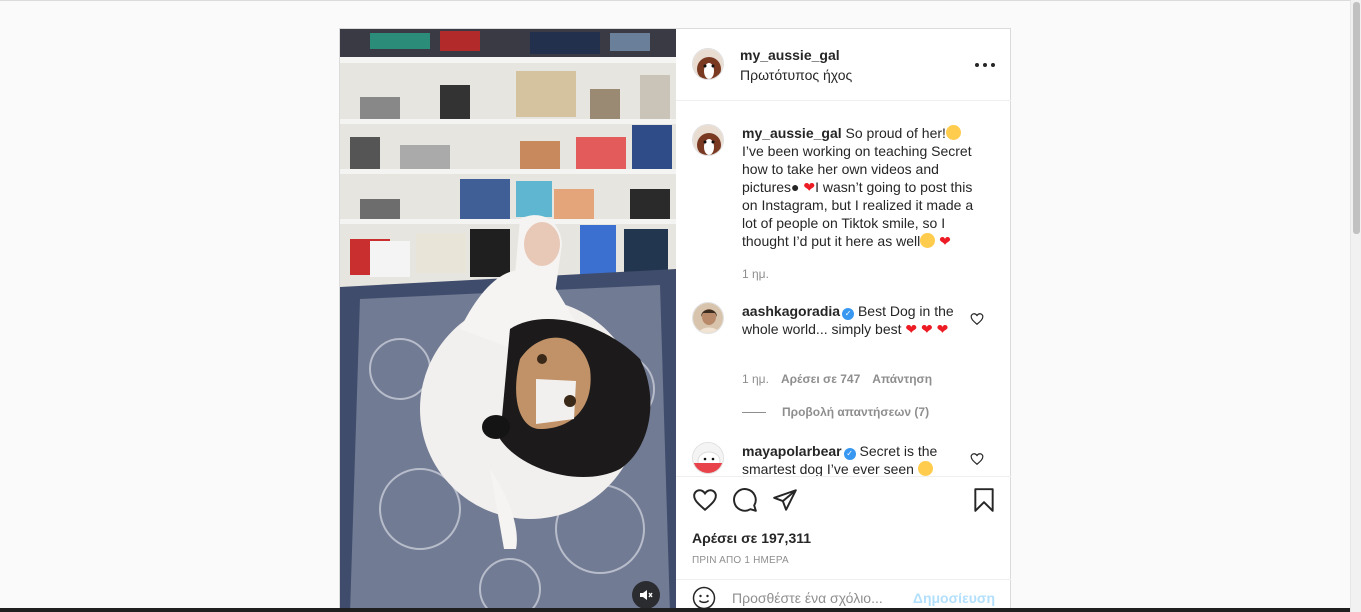 The image size is (1361, 612). Describe the element at coordinates (843, 65) in the screenshot. I see `post-header: my_aussie_gal Πρωτότυπος ήχος` at that location.